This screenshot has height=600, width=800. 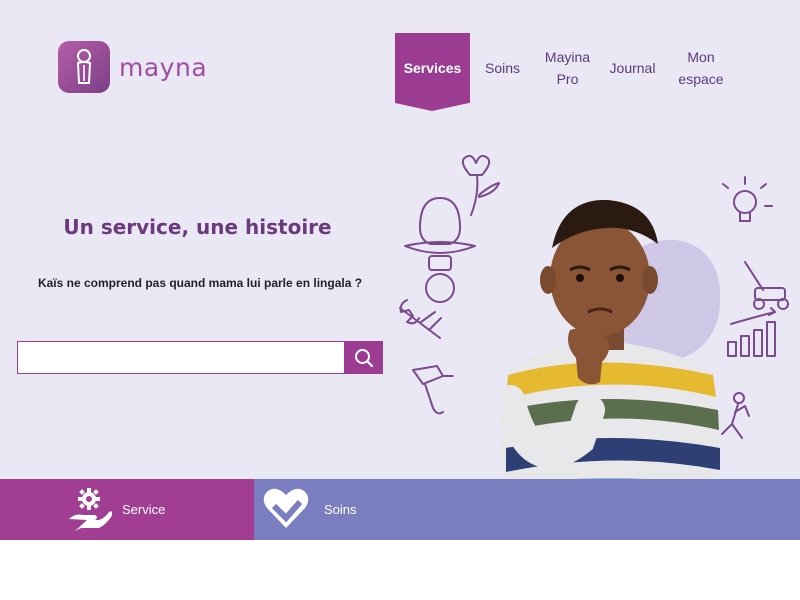 What do you see at coordinates (440, 250) in the screenshot?
I see `pacifier-icon` at bounding box center [440, 250].